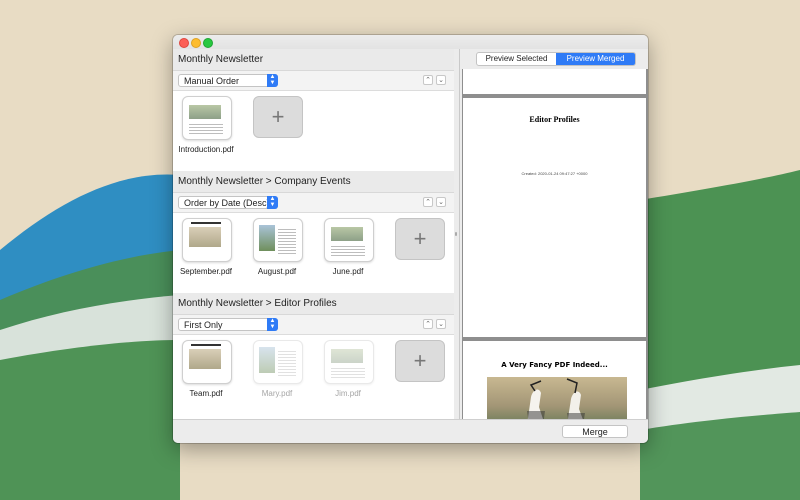  I want to click on page-created-date: Created: 2020-01-24 09:47:27 +0000, so click(554, 173).